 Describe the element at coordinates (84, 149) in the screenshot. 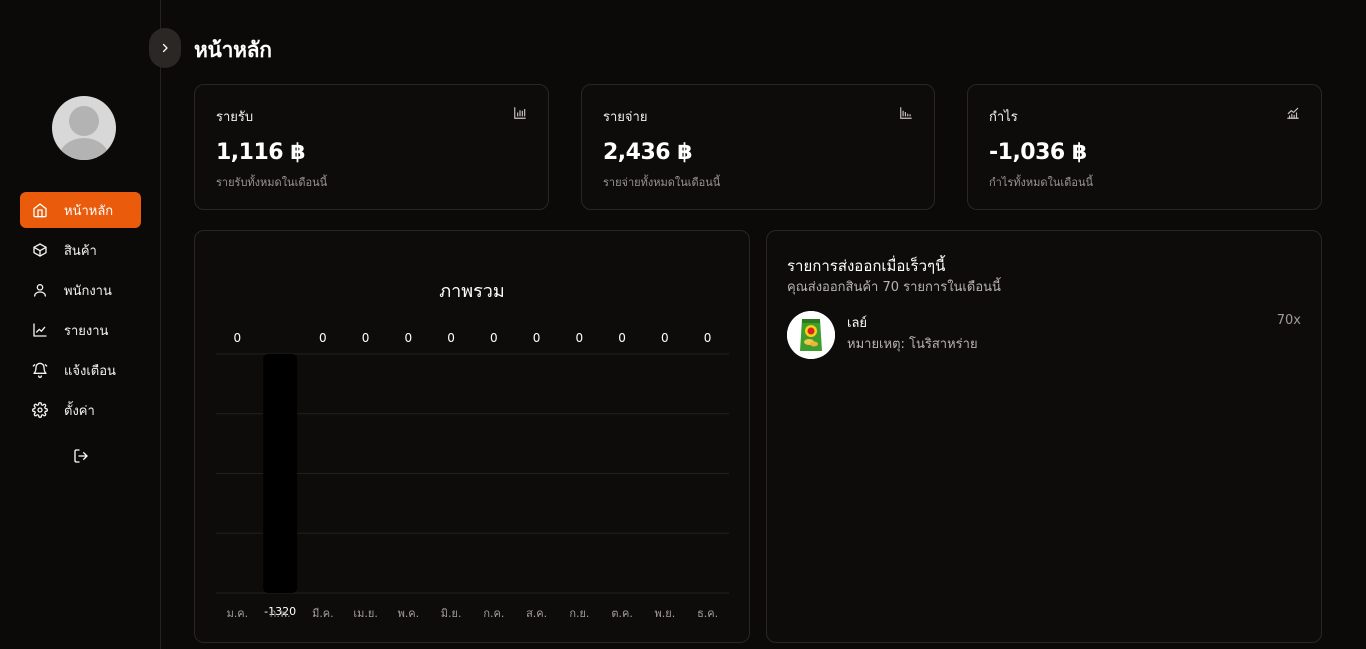

I see `avatar-body` at that location.